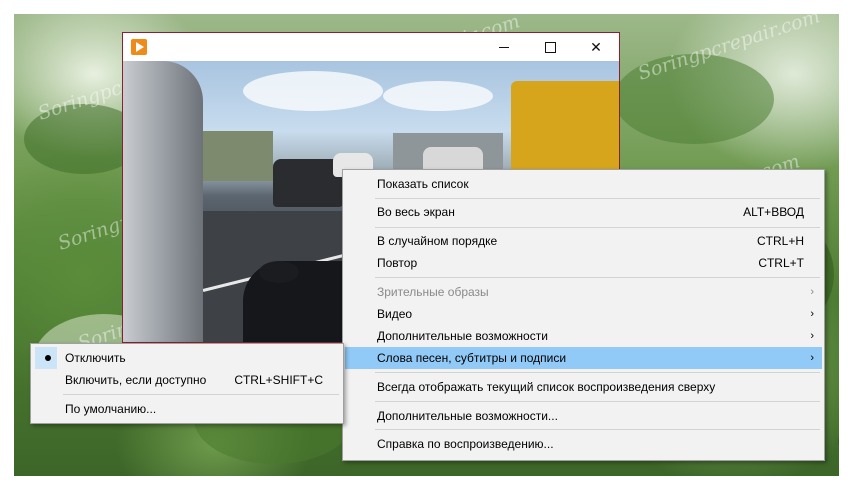 This screenshot has height=491, width=854. Describe the element at coordinates (139, 47) in the screenshot. I see `media-player-app-icon` at that location.